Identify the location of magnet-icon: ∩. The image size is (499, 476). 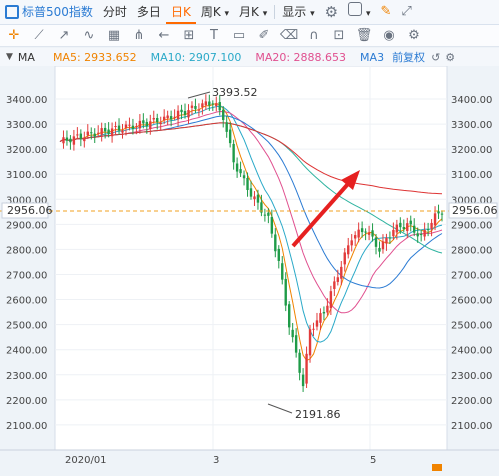
(314, 35).